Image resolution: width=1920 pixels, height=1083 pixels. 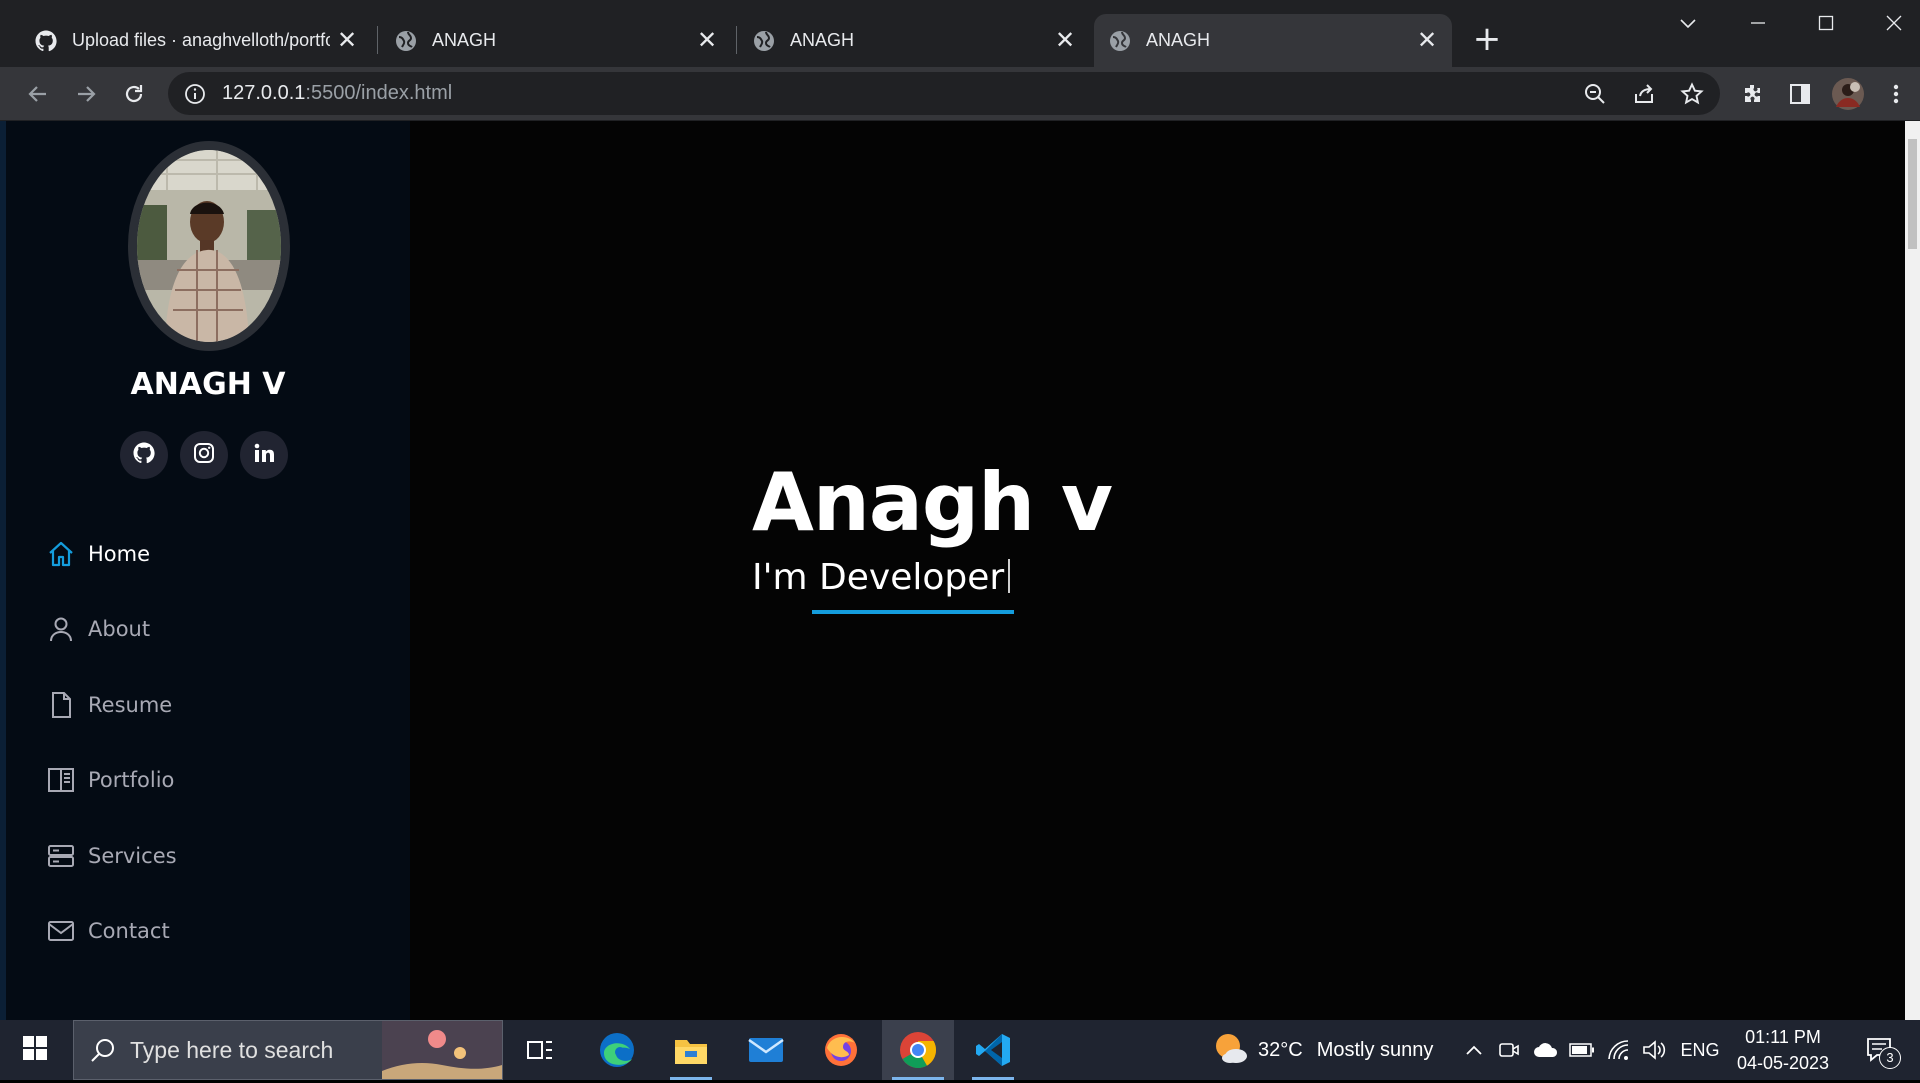 What do you see at coordinates (119, 554) in the screenshot?
I see `nav-label: Home` at bounding box center [119, 554].